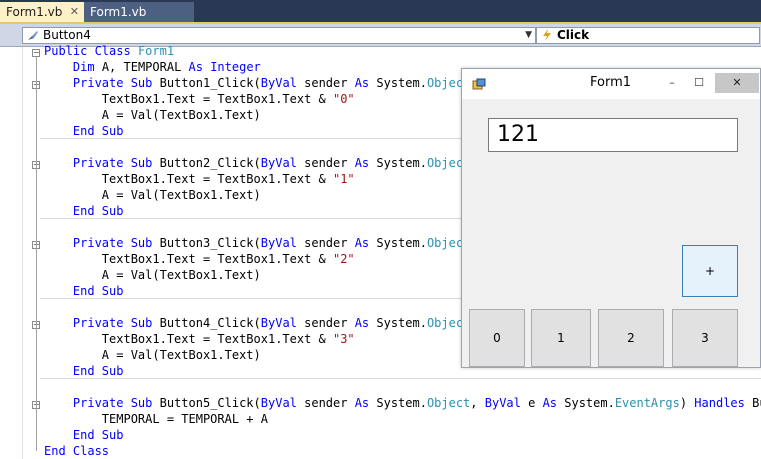  Describe the element at coordinates (528, 35) in the screenshot. I see `chevron-down-icon: ▼` at that location.